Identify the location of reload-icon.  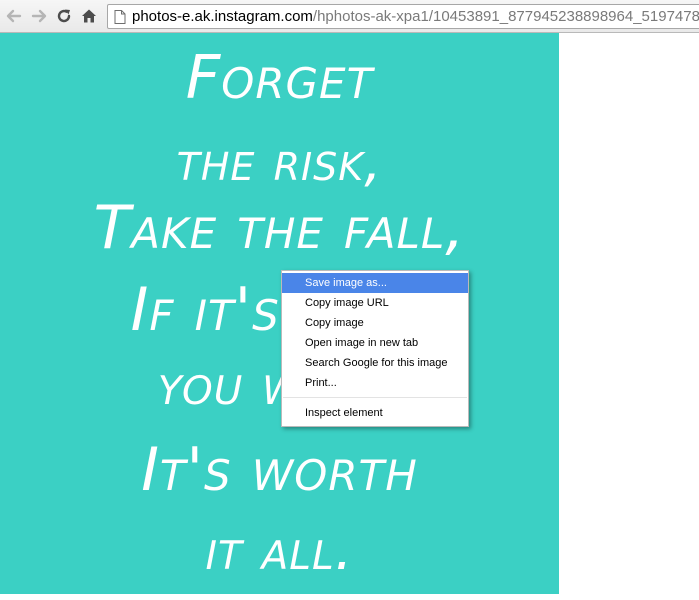
(64, 16).